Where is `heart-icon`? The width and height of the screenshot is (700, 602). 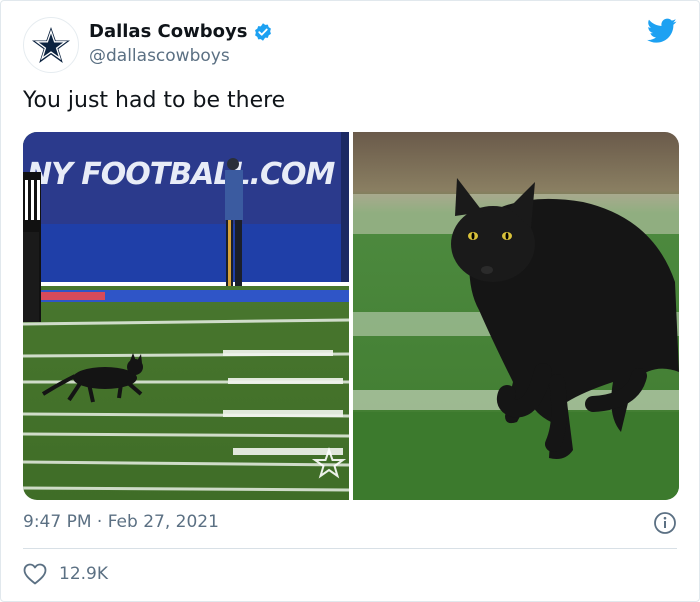 heart-icon is located at coordinates (35, 574).